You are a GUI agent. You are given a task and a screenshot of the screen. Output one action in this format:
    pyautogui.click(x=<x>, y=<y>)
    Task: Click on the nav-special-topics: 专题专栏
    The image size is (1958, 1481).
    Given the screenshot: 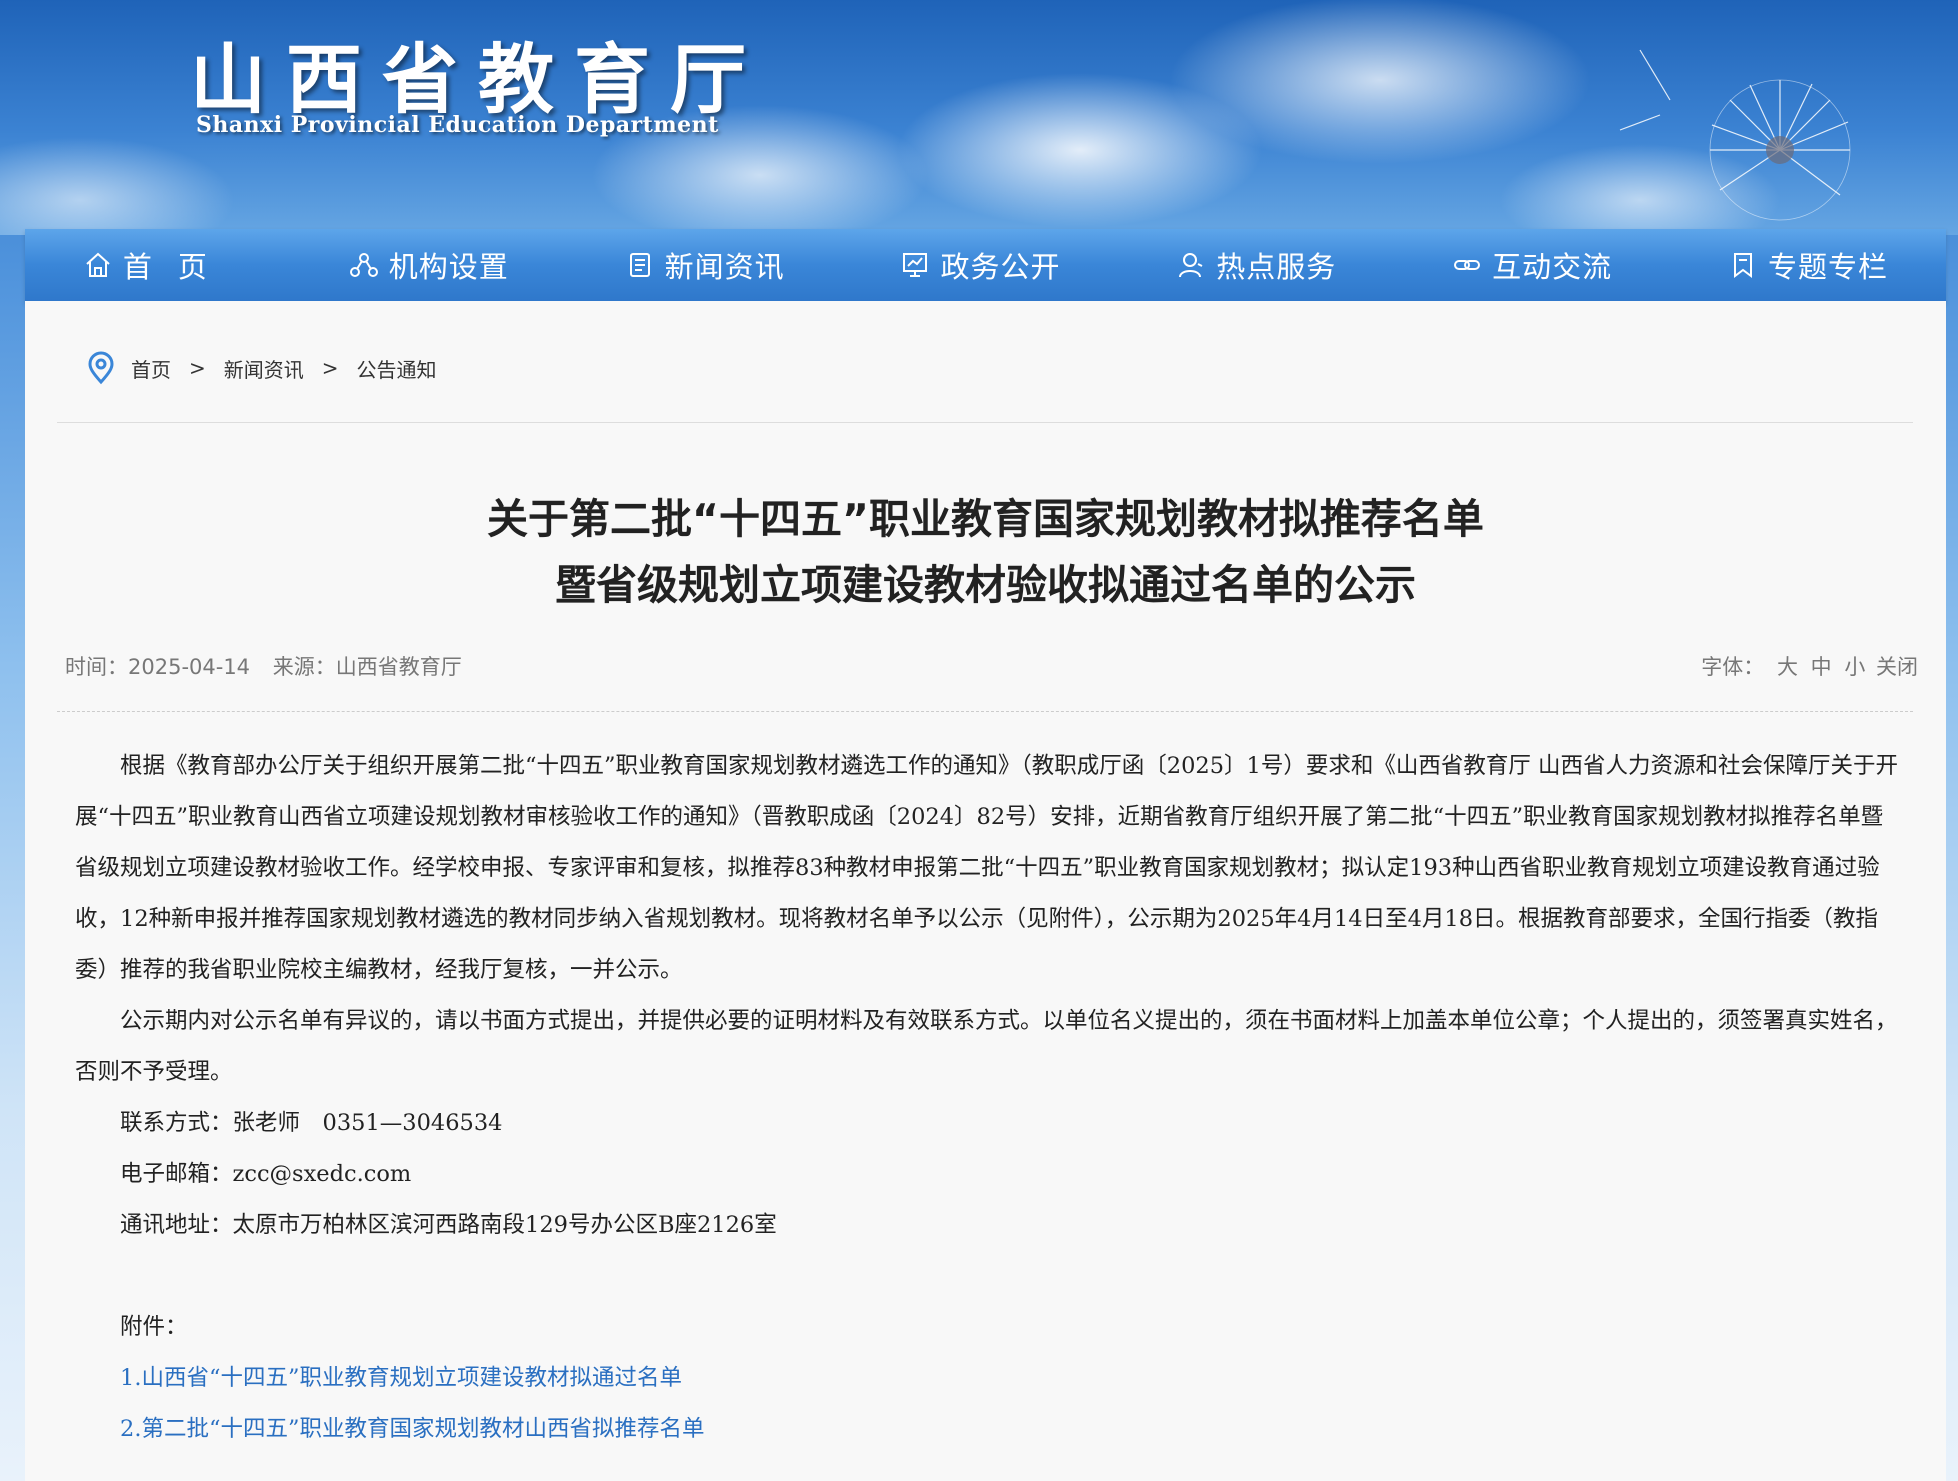 What is the action you would take?
    pyautogui.click(x=1808, y=265)
    